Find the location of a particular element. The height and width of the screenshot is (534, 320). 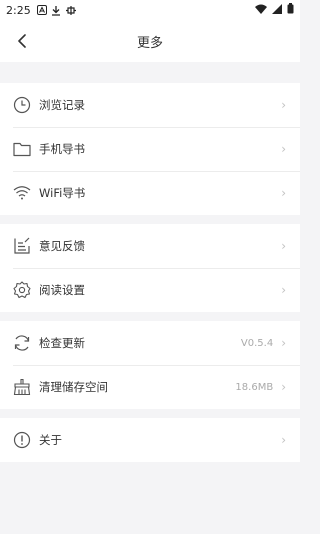

refresh-icon is located at coordinates (22, 343).